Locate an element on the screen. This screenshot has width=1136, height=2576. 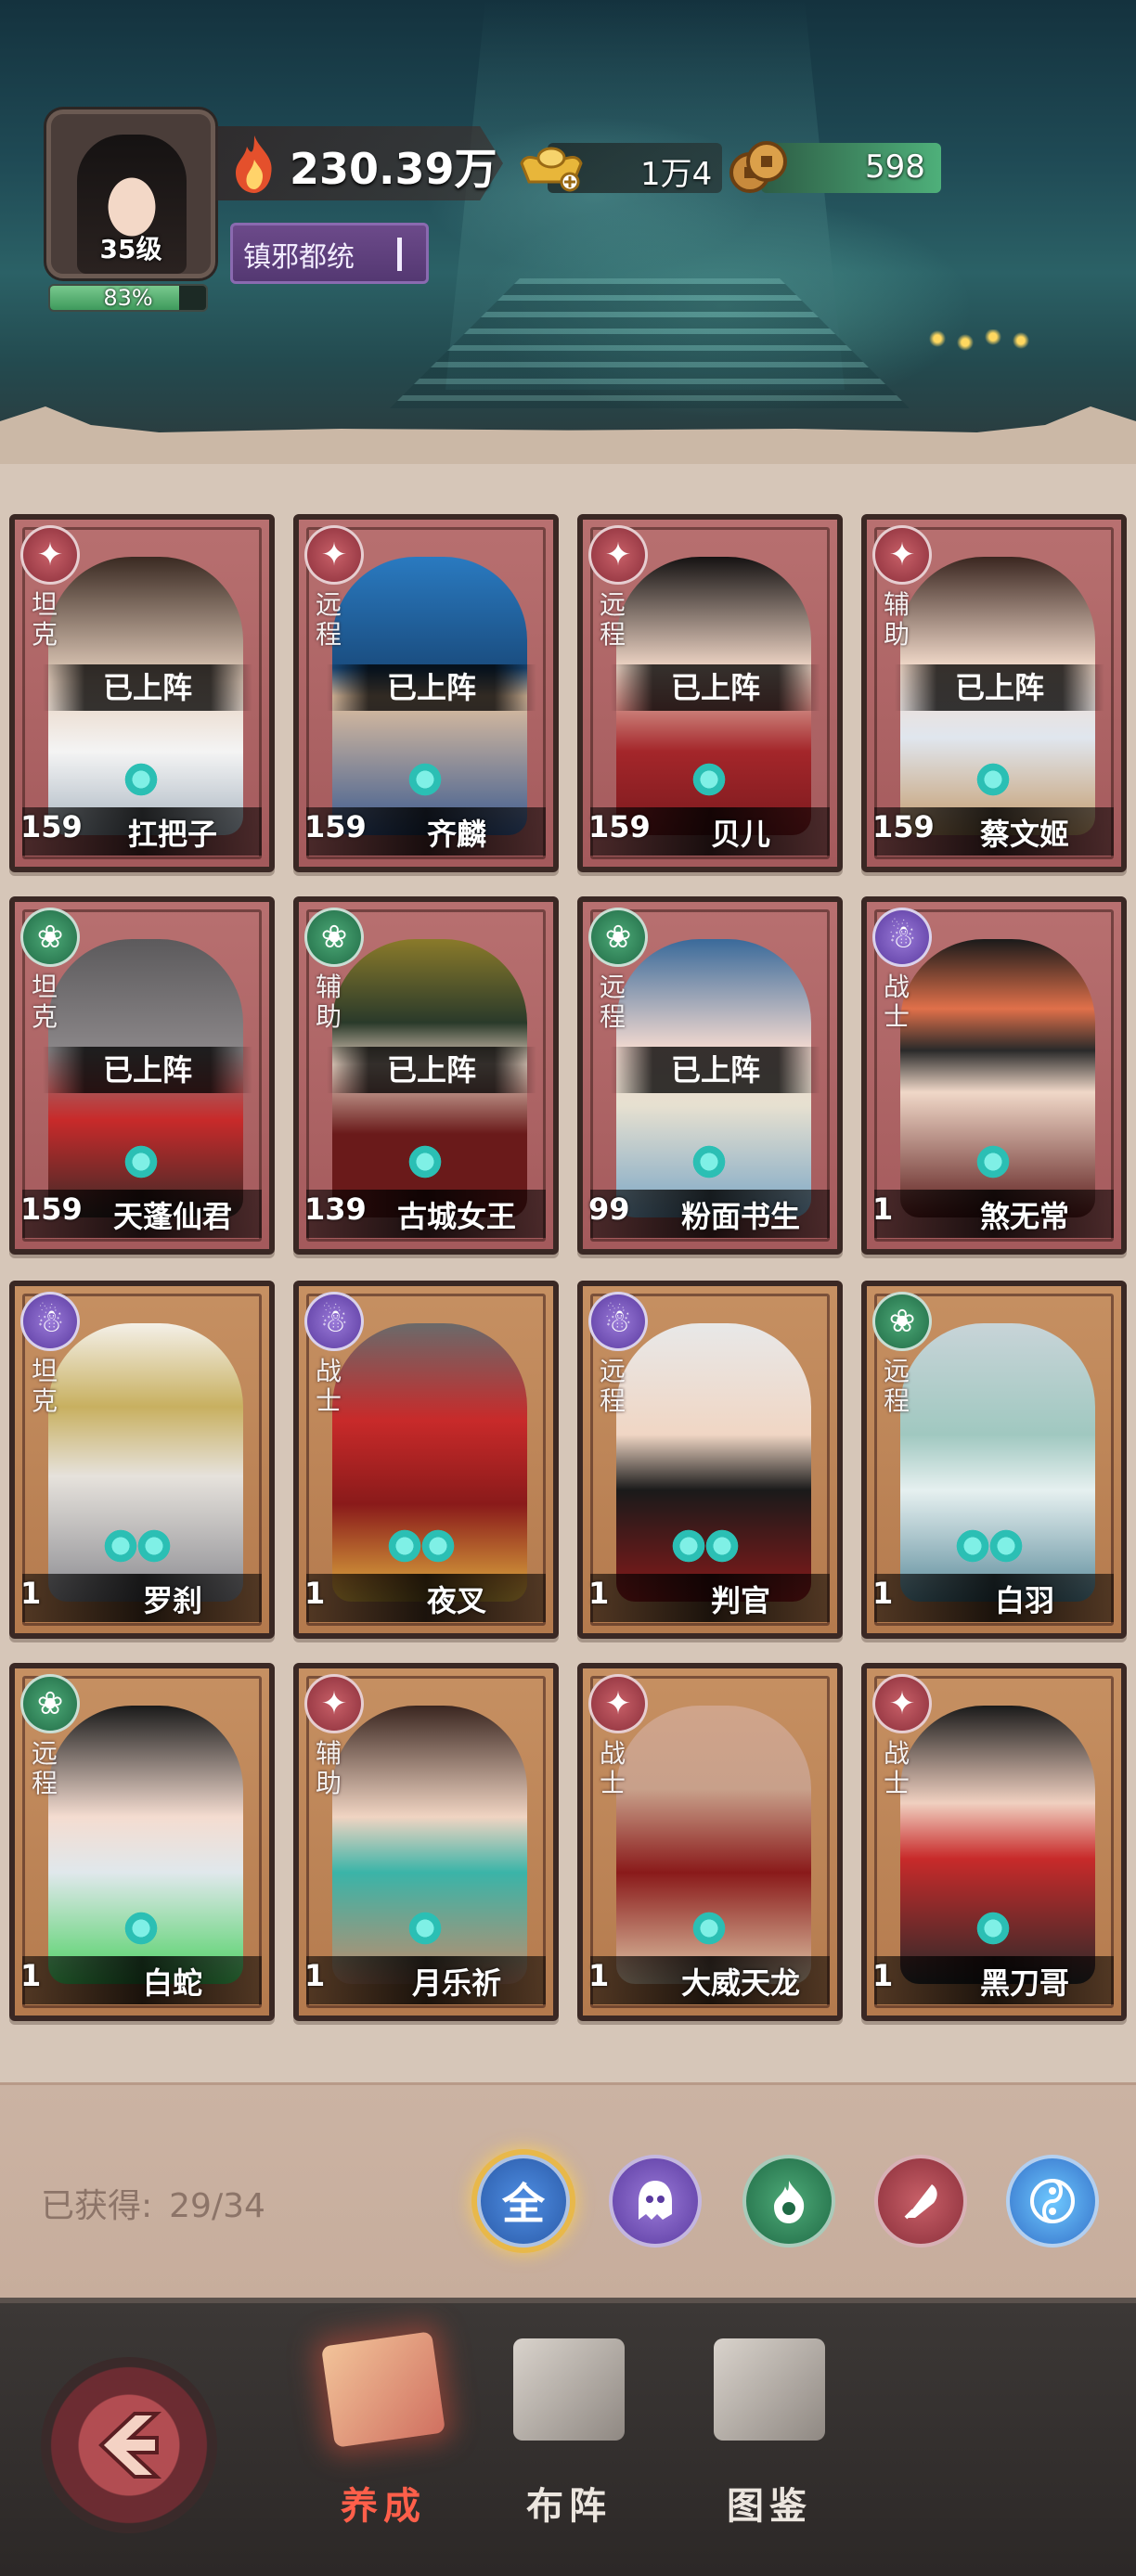
hero-card: ✦ 远程 已上阵 159 贝儿 is located at coordinates (710, 693).